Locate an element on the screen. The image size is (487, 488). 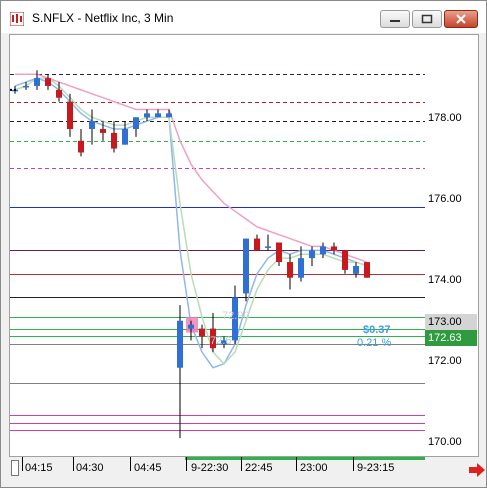
time-axis-label: 04:45 is located at coordinates (148, 468).